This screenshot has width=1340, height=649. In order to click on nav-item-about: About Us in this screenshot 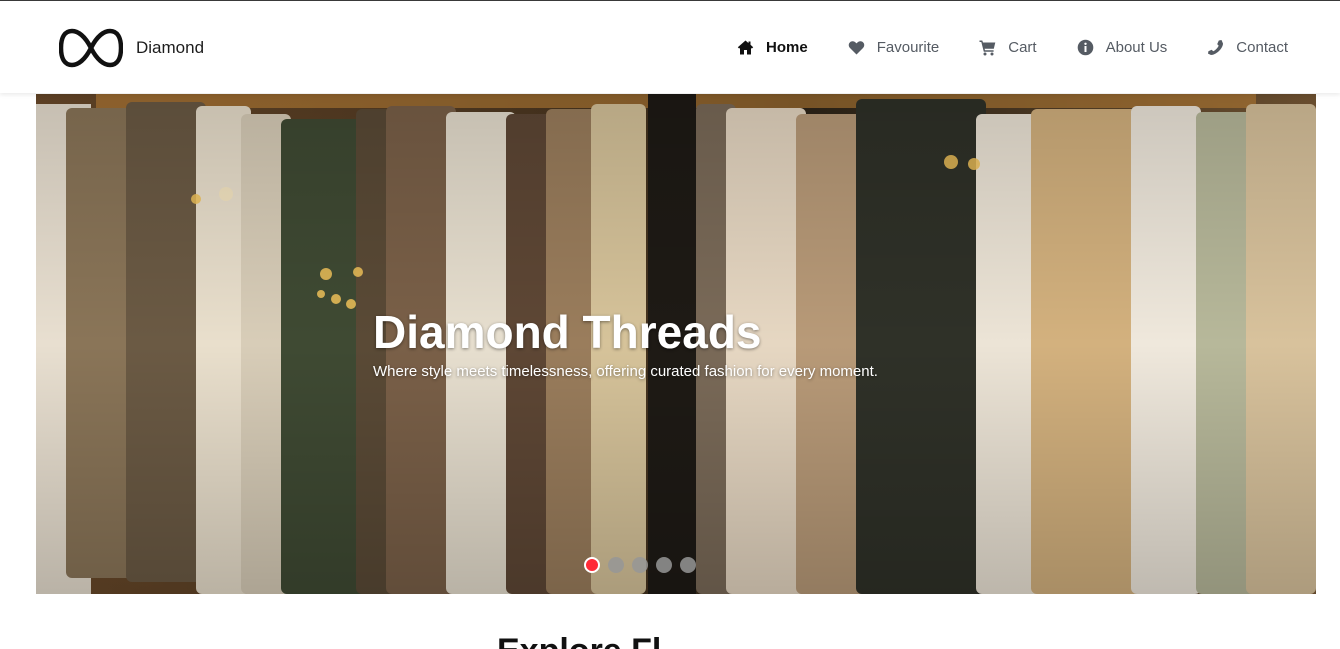, I will do `click(1122, 47)`.